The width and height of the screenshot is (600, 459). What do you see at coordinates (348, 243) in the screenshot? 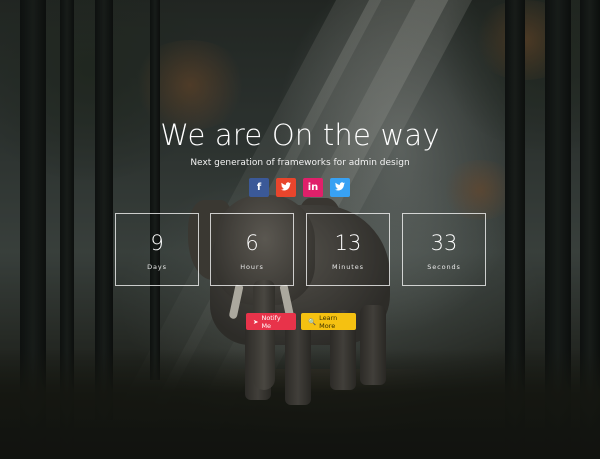
I see `countdown-value: 13` at bounding box center [348, 243].